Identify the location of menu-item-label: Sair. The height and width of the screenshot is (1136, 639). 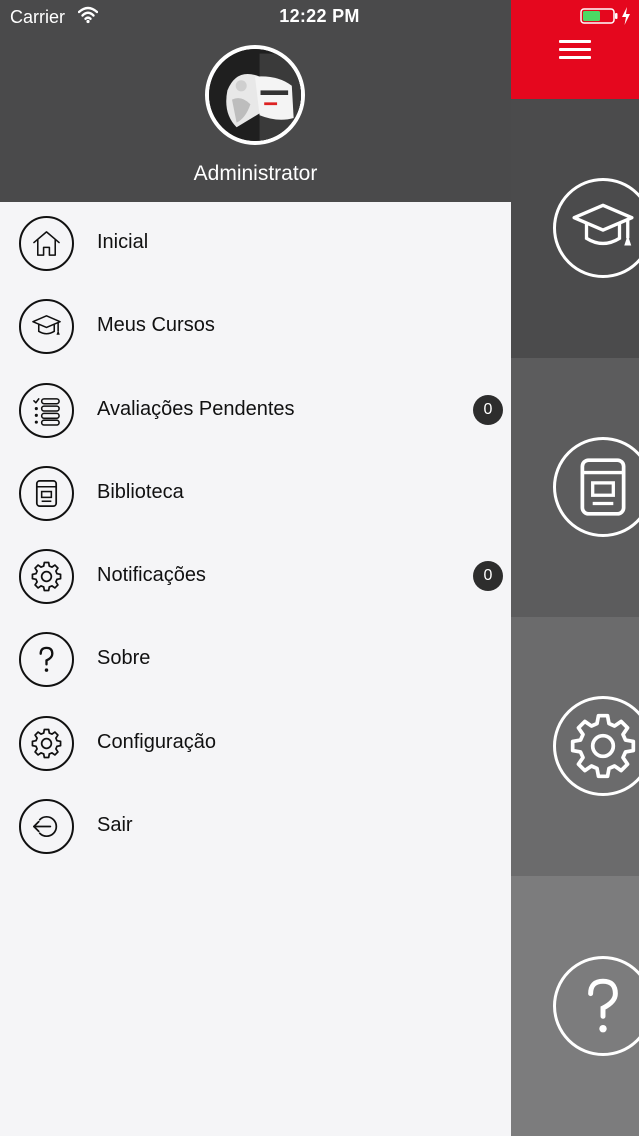
(115, 825).